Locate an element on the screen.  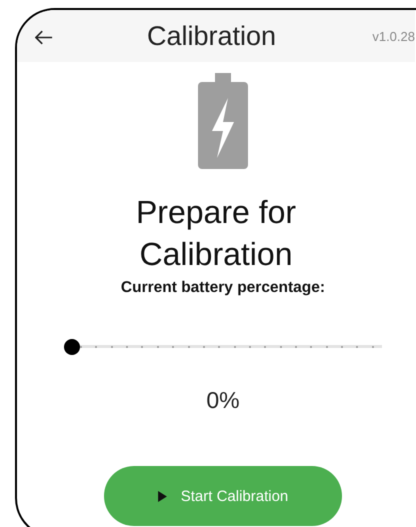
start-calibration-button: Start Calibration is located at coordinates (223, 496).